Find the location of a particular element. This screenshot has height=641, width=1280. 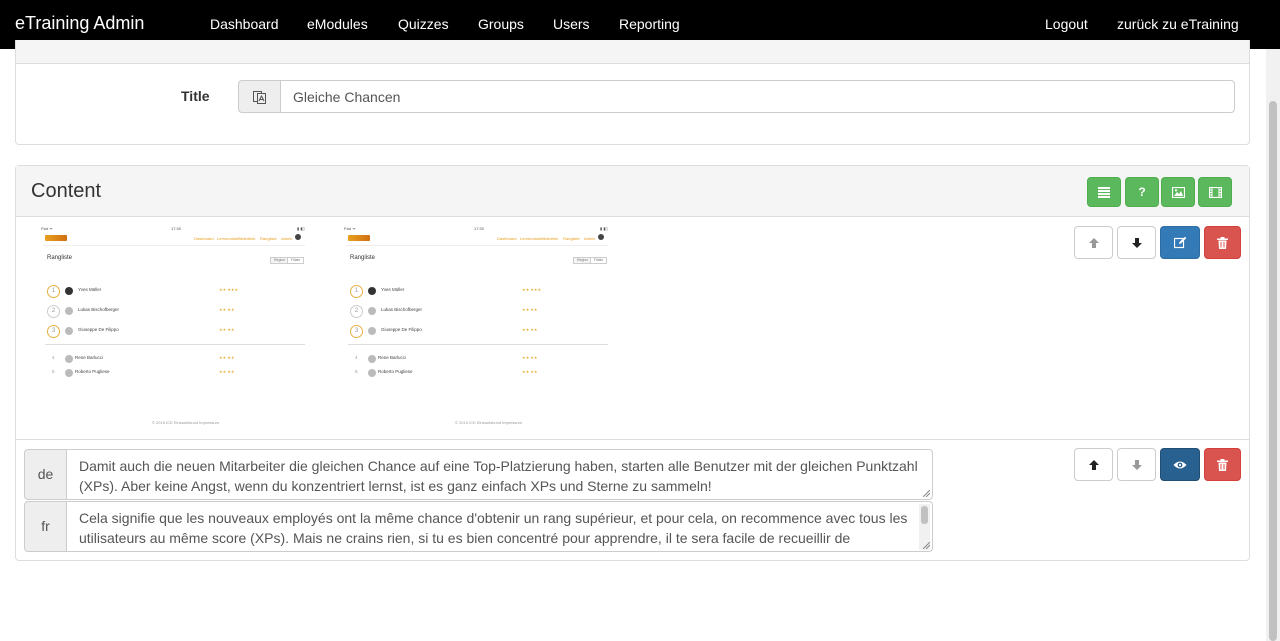

trash-icon is located at coordinates (1222, 464).